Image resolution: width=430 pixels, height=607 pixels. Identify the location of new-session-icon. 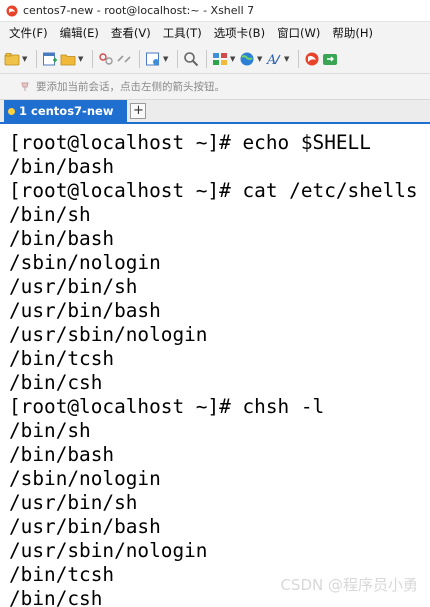
(50, 58).